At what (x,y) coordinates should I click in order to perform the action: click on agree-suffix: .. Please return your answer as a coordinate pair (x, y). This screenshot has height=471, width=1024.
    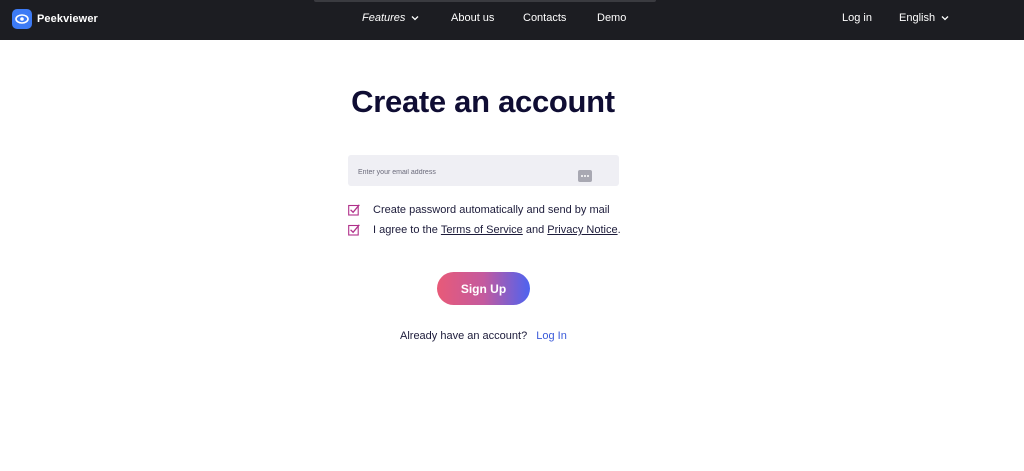
    Looking at the image, I should click on (619, 230).